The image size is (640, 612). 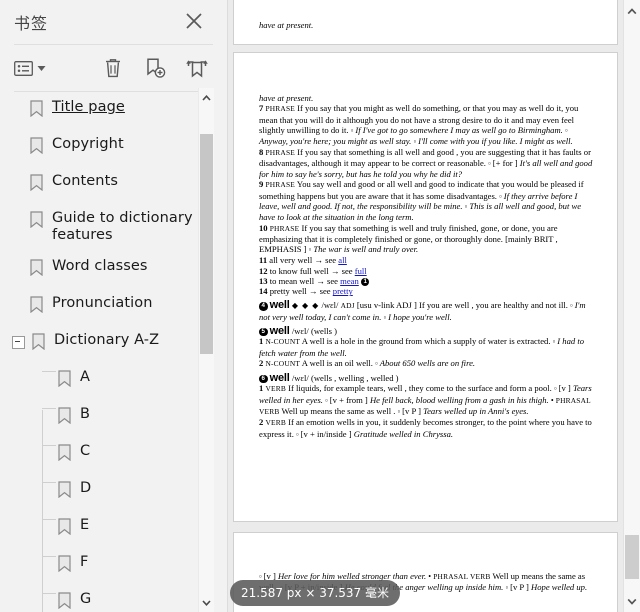 What do you see at coordinates (263, 332) in the screenshot?
I see `sense-number-badge: 5` at bounding box center [263, 332].